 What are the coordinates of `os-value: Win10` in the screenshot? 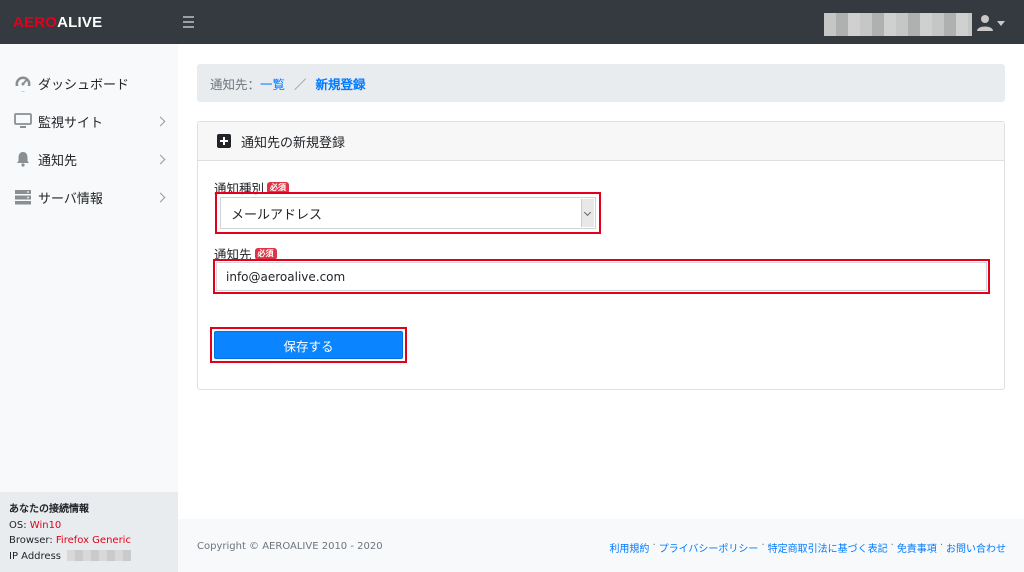 It's located at (45, 525).